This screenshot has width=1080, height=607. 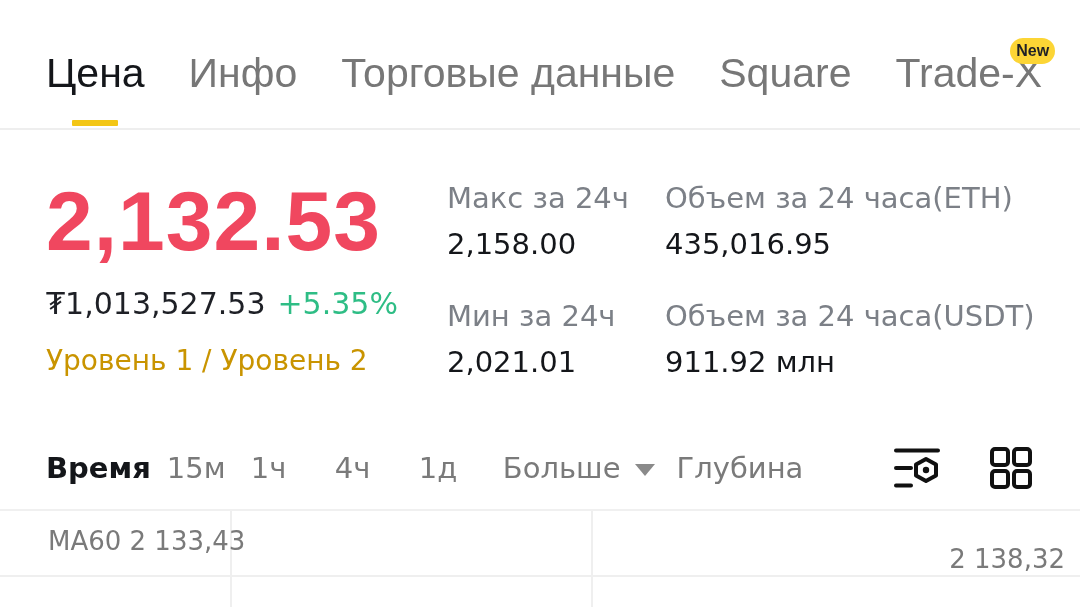 What do you see at coordinates (197, 468) in the screenshot?
I see `interval-tab: 15м` at bounding box center [197, 468].